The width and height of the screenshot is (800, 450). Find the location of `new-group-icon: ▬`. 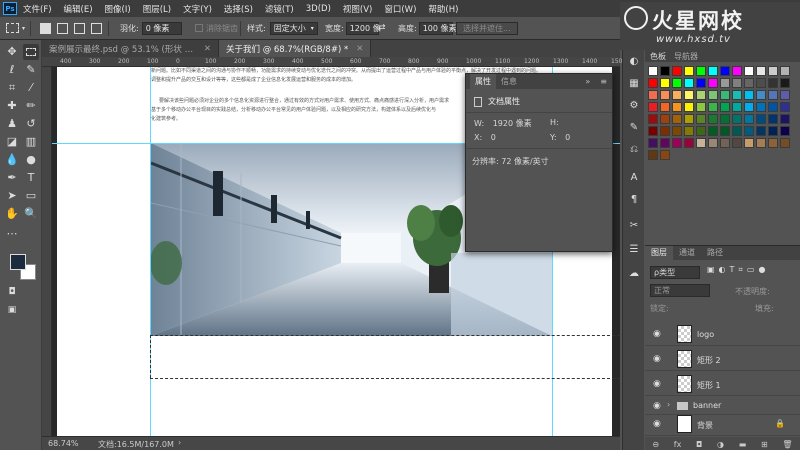

new-group-icon: ▬ is located at coordinates (743, 444).